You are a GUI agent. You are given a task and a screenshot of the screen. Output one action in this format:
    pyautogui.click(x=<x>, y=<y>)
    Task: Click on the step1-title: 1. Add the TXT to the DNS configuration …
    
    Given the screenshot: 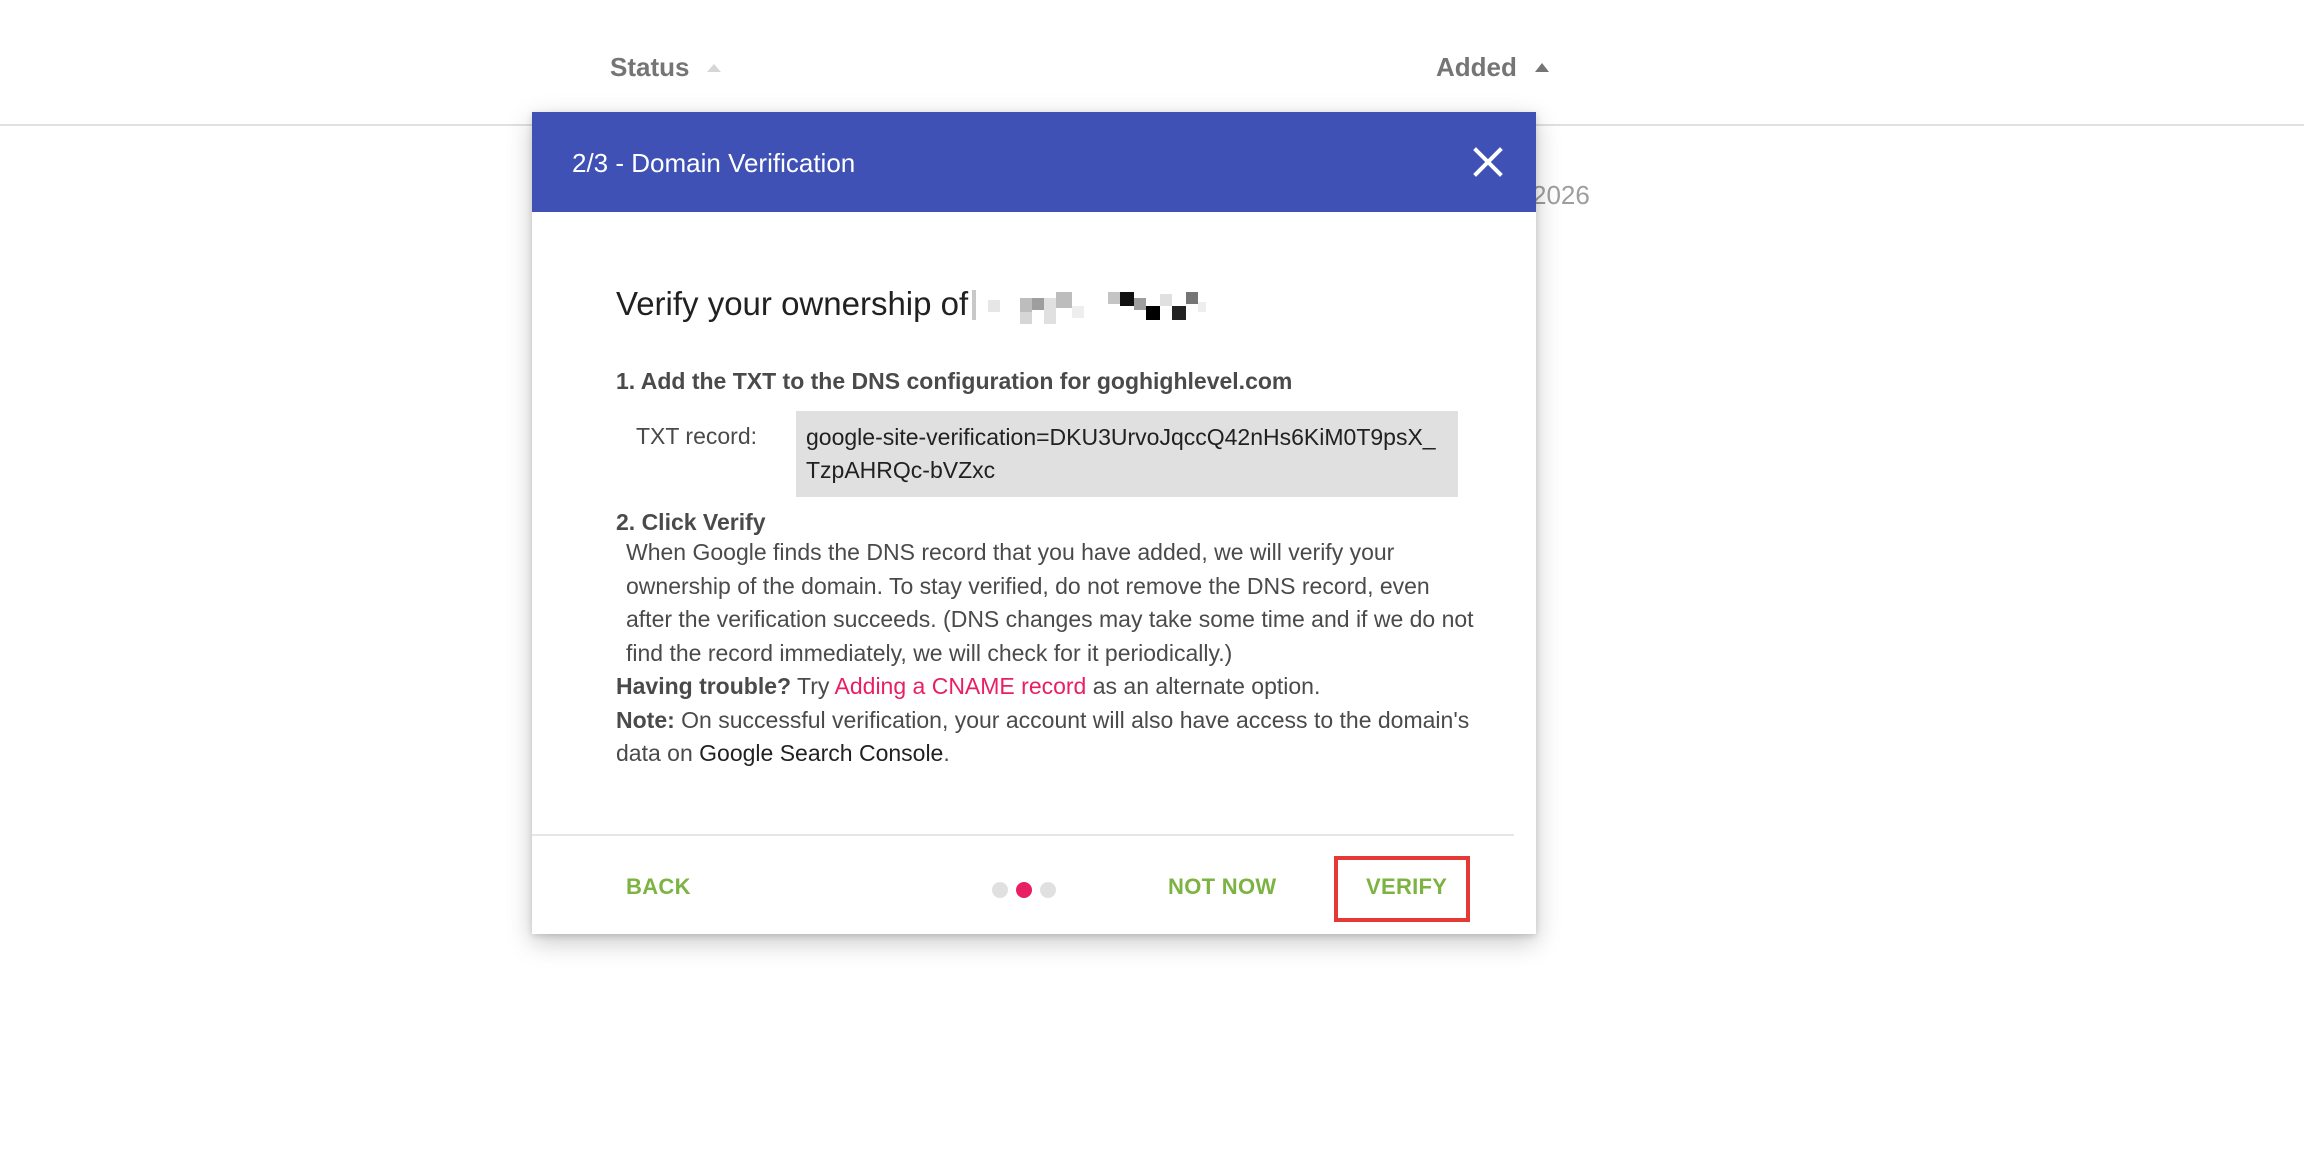 What is the action you would take?
    pyautogui.click(x=954, y=381)
    